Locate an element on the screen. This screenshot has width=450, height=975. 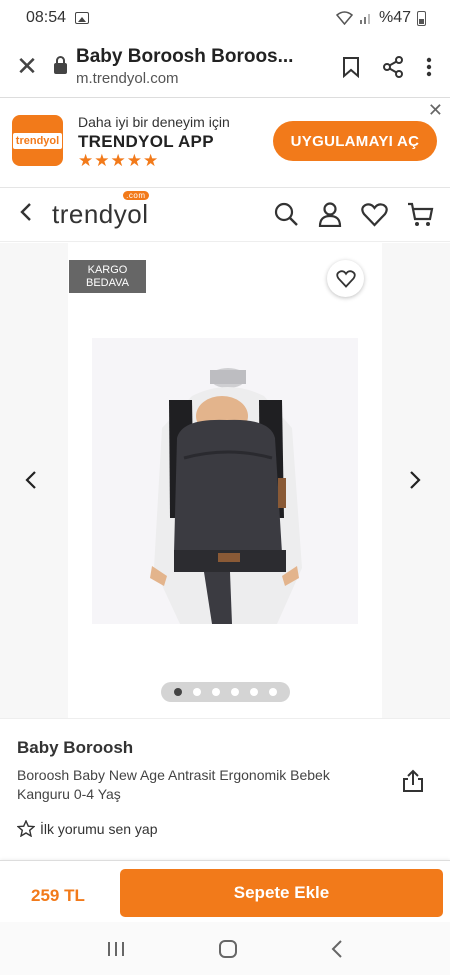
status-right: %47 is located at coordinates (380, 18).